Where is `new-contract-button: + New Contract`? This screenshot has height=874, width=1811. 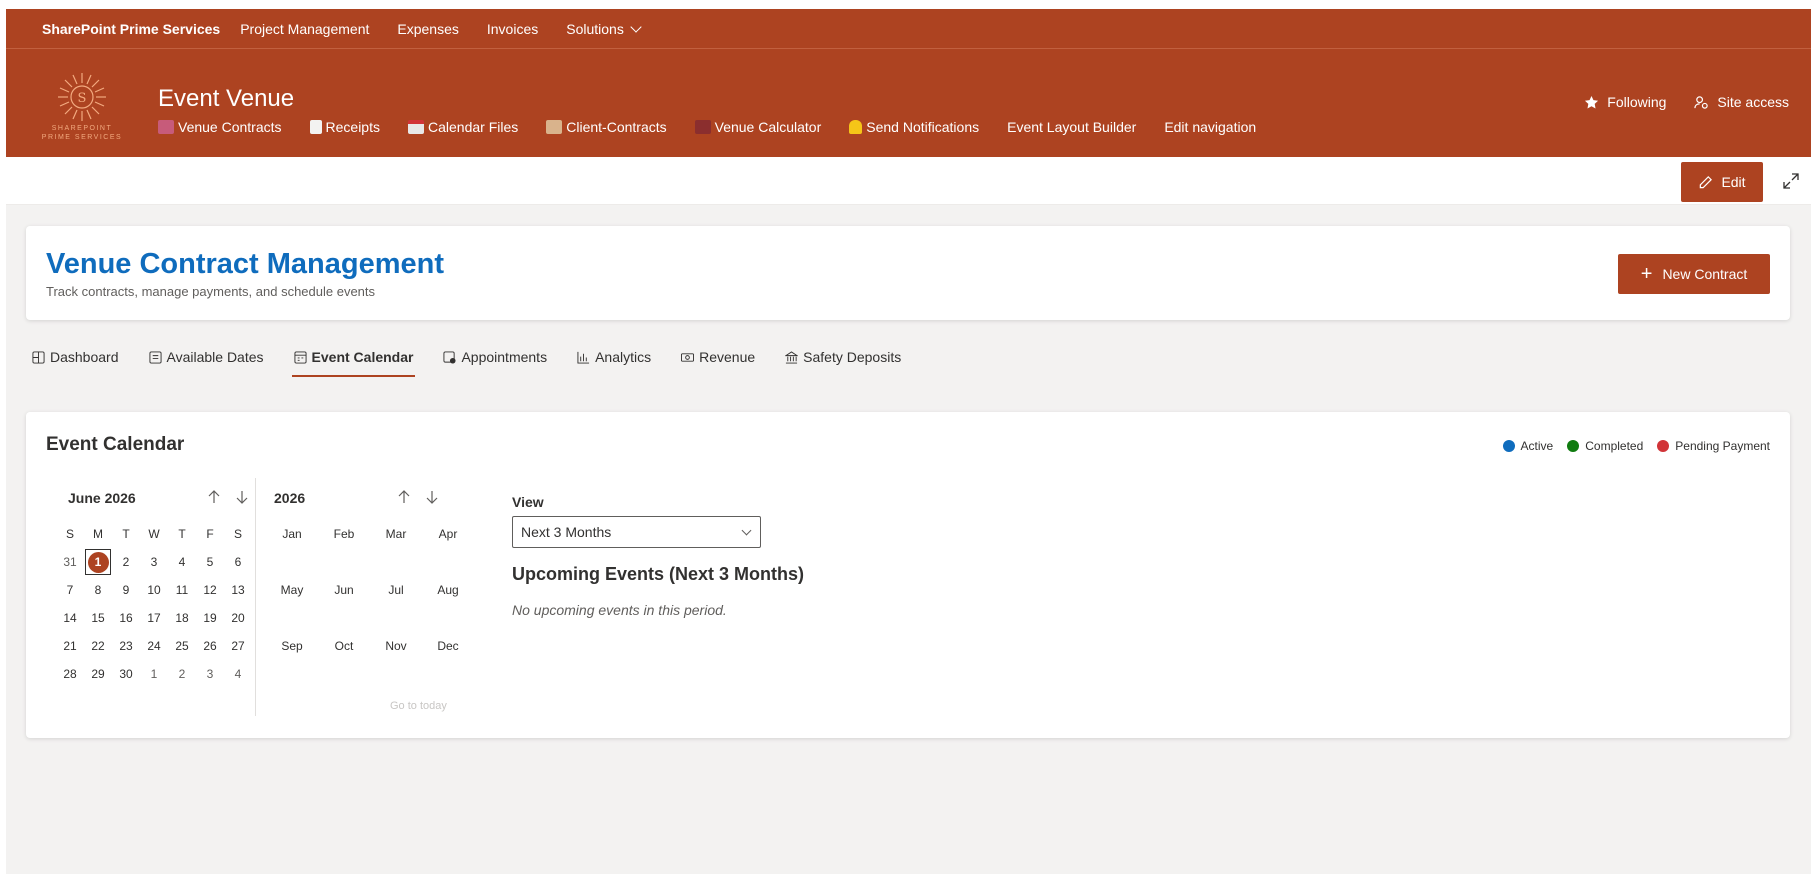
new-contract-button: + New Contract is located at coordinates (1694, 274).